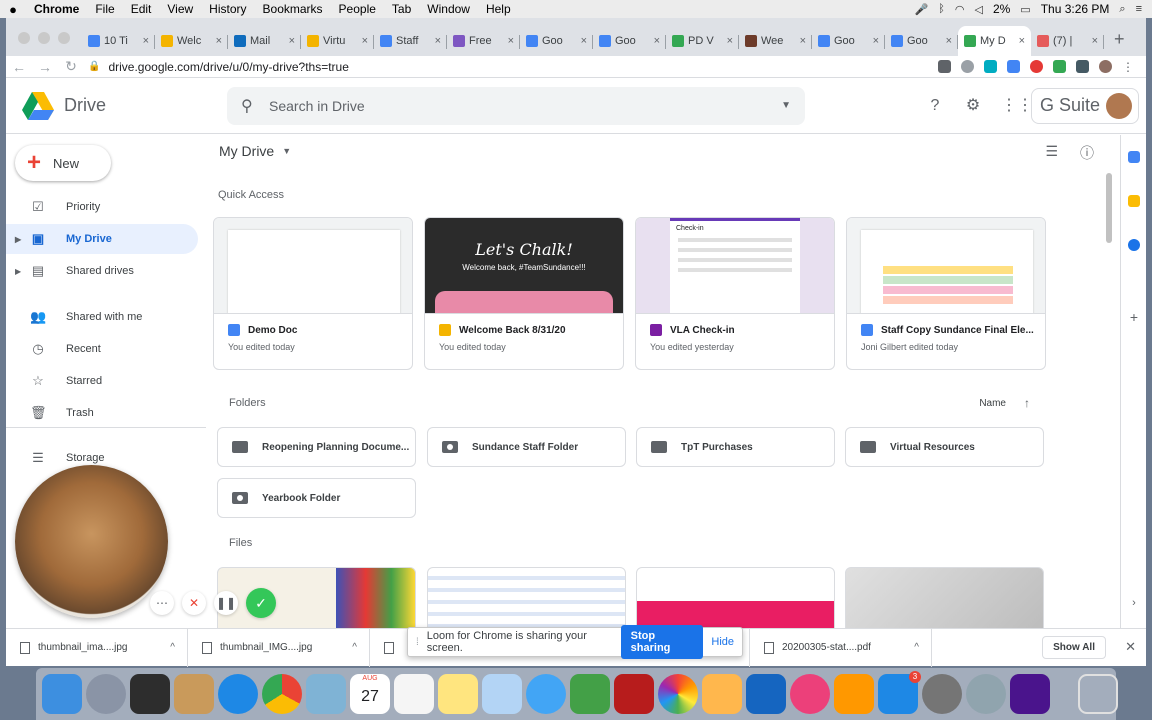 Image resolution: width=1152 pixels, height=720 pixels. I want to click on notes-icon, so click(458, 694).